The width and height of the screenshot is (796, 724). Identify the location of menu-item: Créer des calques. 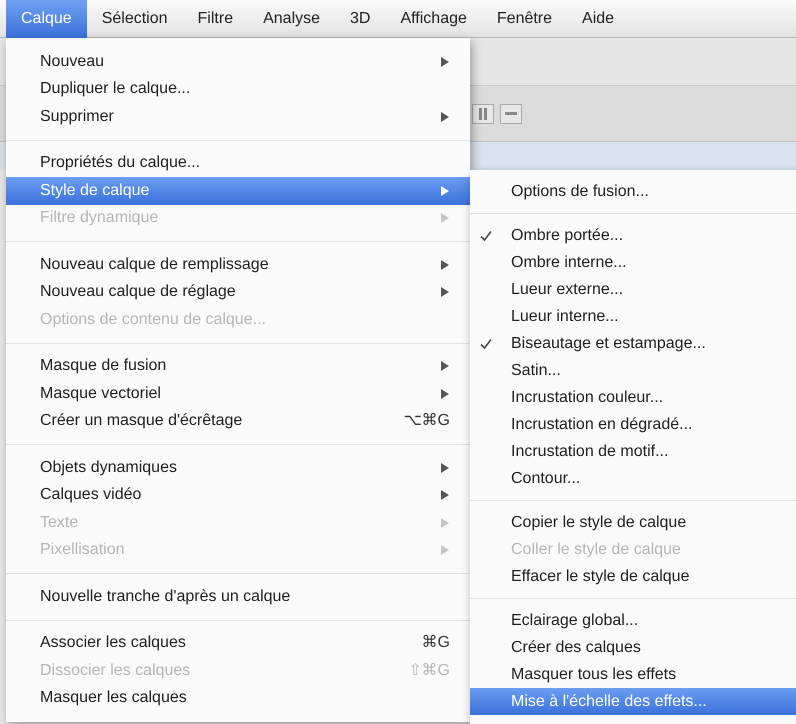
(633, 647).